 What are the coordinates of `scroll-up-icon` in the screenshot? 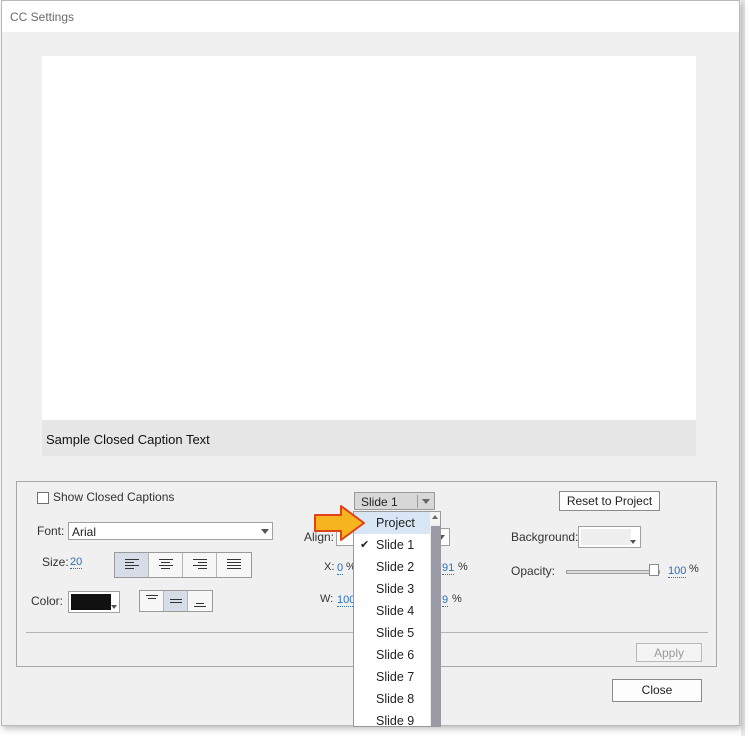 It's located at (435, 517).